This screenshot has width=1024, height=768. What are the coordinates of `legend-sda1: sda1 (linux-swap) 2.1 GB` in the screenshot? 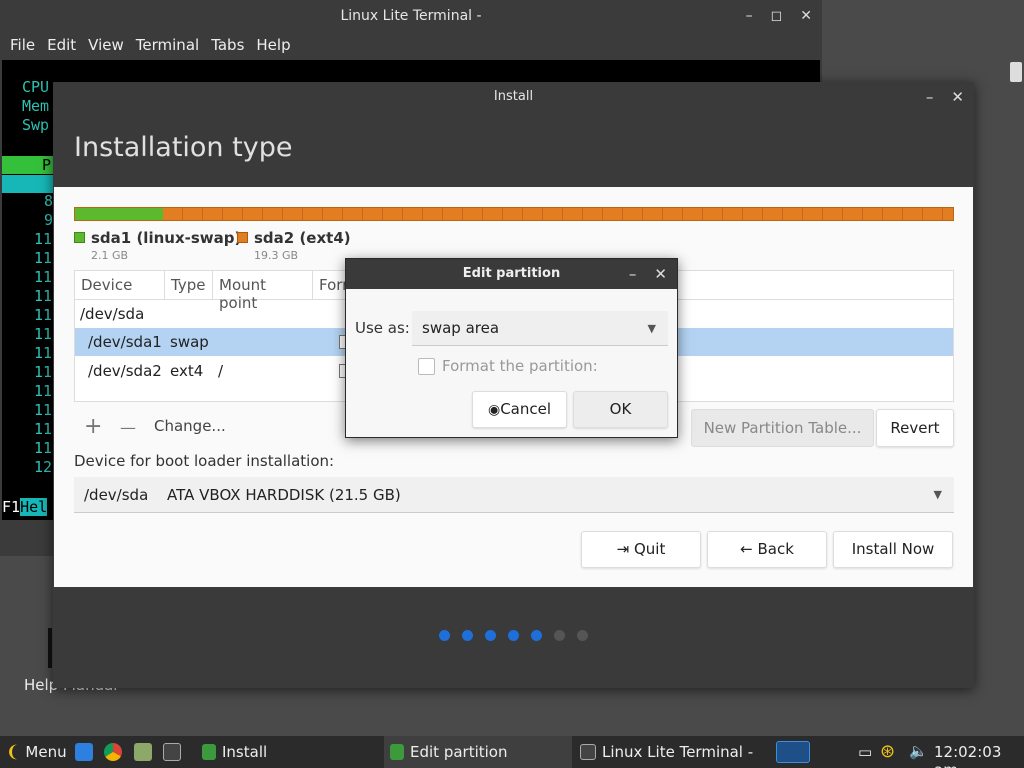 It's located at (157, 245).